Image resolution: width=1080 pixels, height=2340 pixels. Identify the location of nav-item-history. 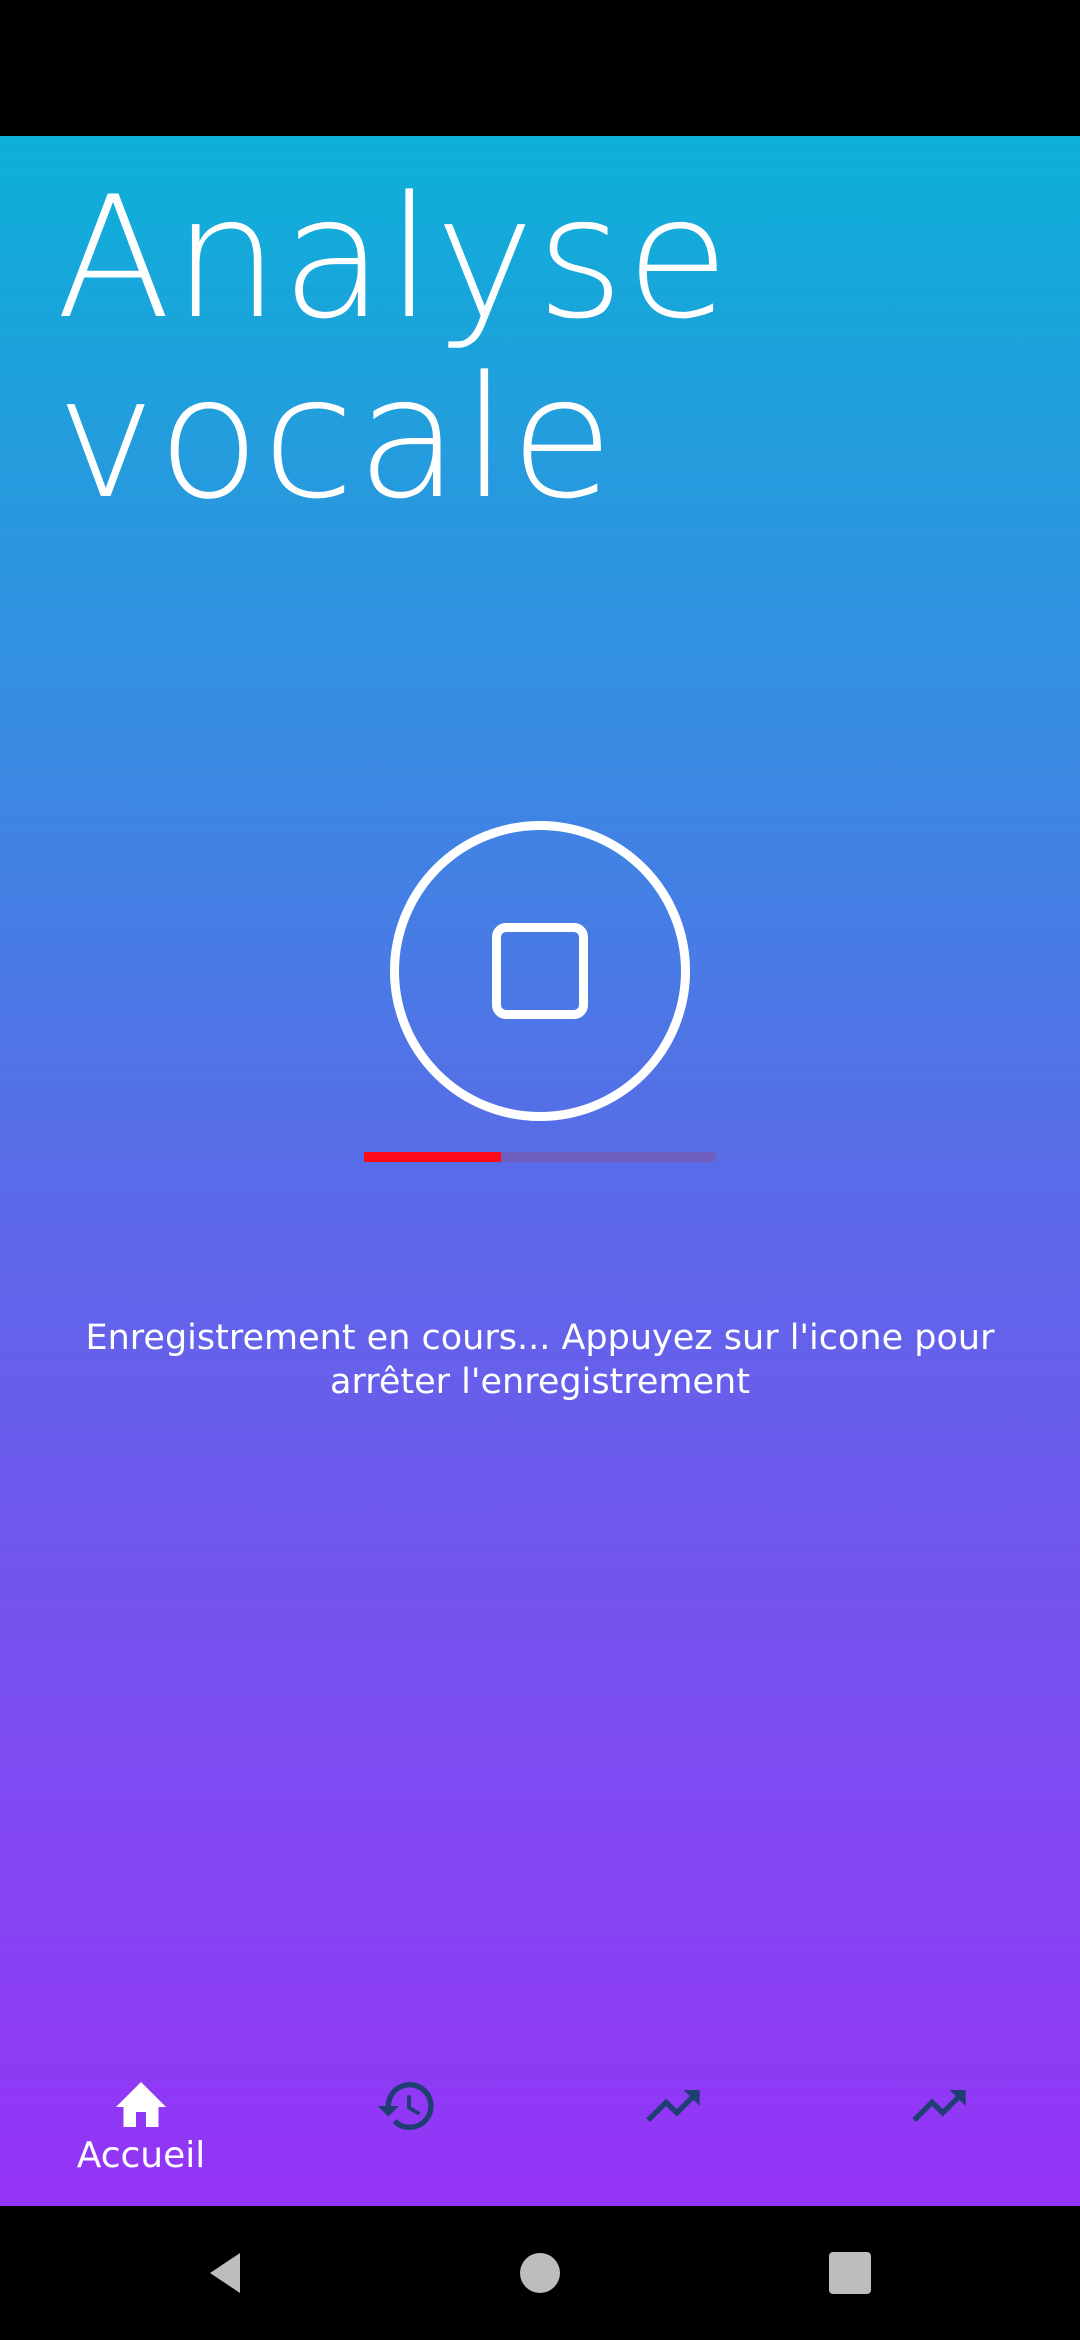
(407, 2131).